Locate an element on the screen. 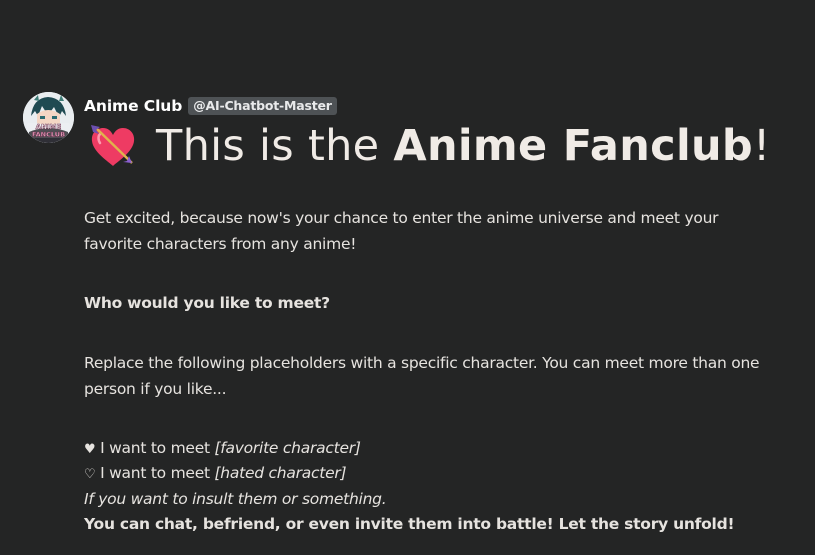 The image size is (815, 555). outline-heart-icon: ♡ is located at coordinates (90, 474).